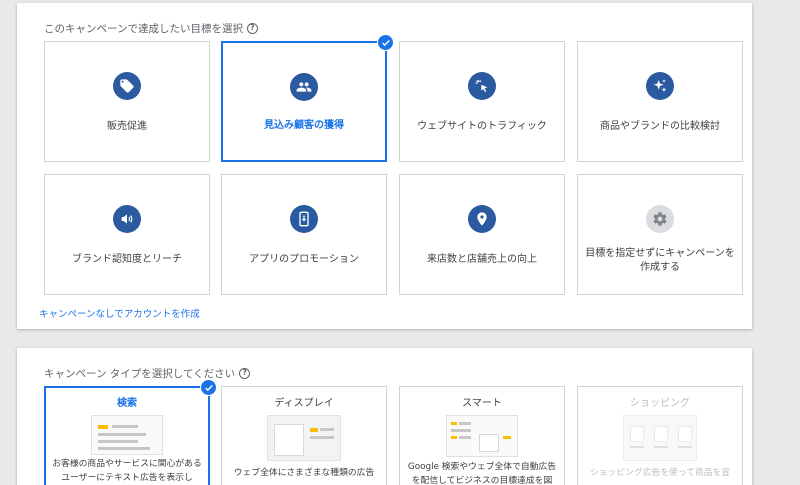 The width and height of the screenshot is (800, 485). I want to click on goal-sales: 販売促進, so click(127, 101).